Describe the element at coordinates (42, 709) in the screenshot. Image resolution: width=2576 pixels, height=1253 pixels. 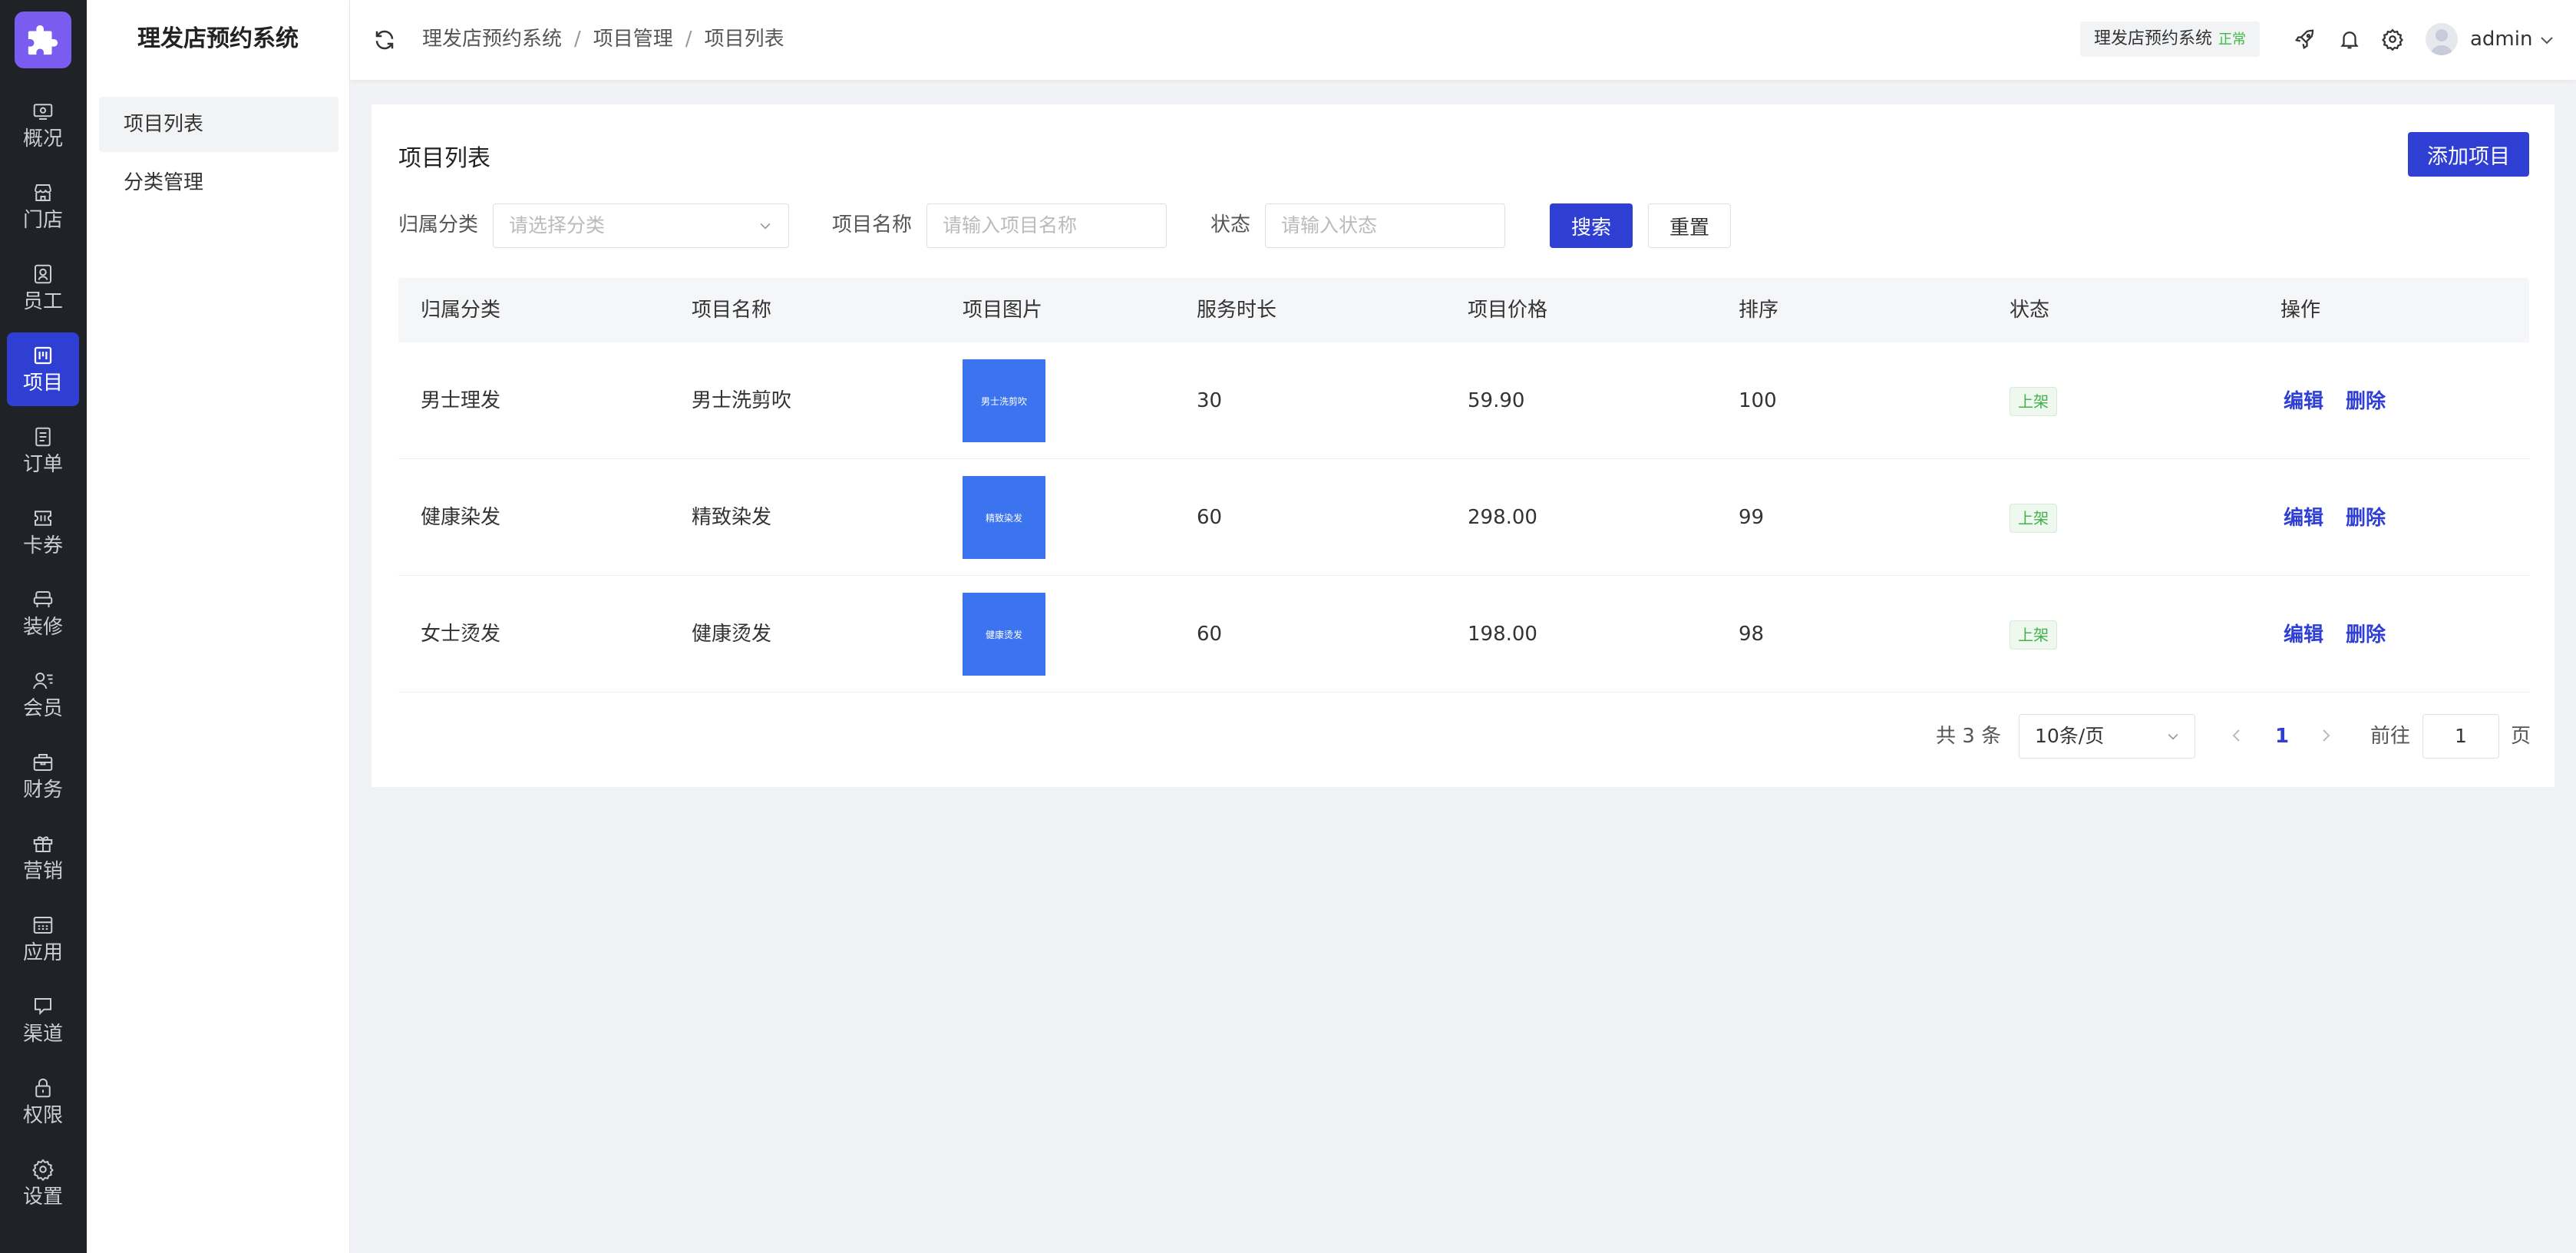
I see `rail-label: 会员` at that location.